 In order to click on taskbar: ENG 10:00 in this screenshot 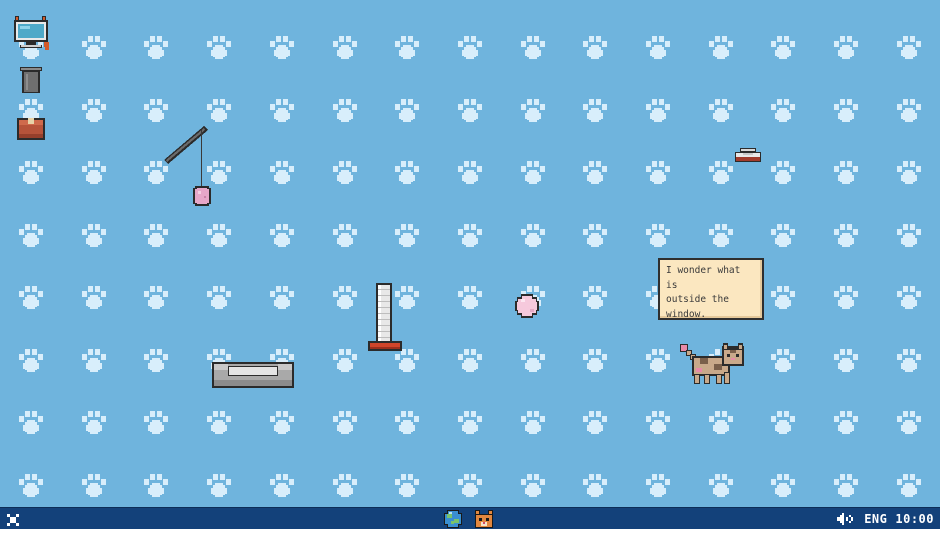, I will do `click(470, 518)`.